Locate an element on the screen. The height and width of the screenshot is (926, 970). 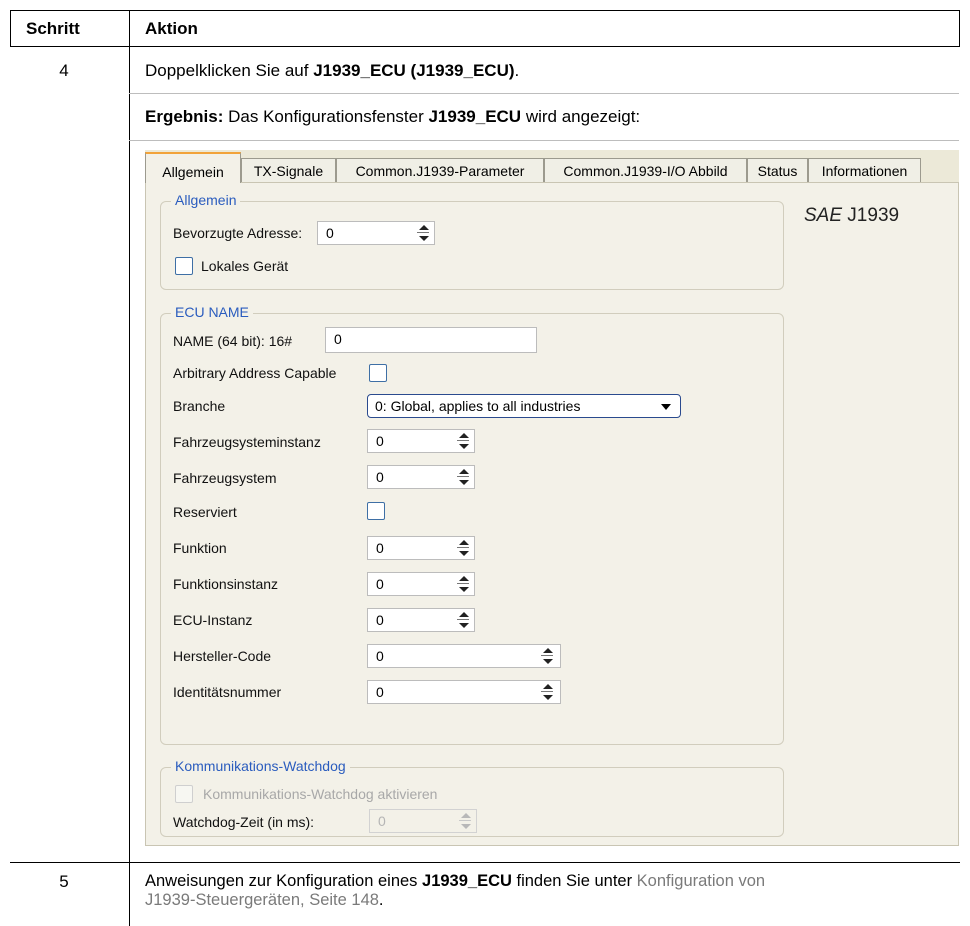
table-left-border is located at coordinates (10, 28).